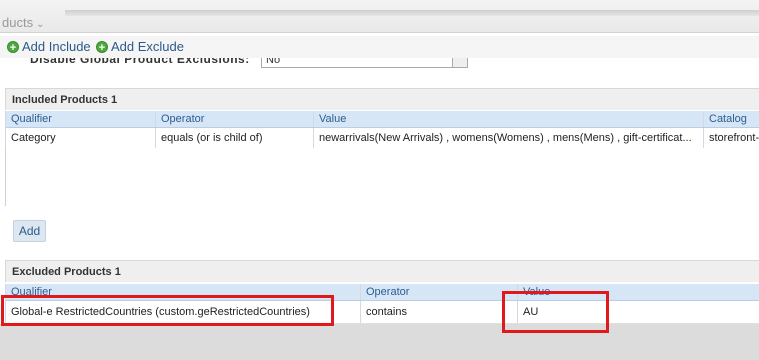 The image size is (759, 360). Describe the element at coordinates (81, 119) in the screenshot. I see `column-header-qualifier: Qualifier` at that location.